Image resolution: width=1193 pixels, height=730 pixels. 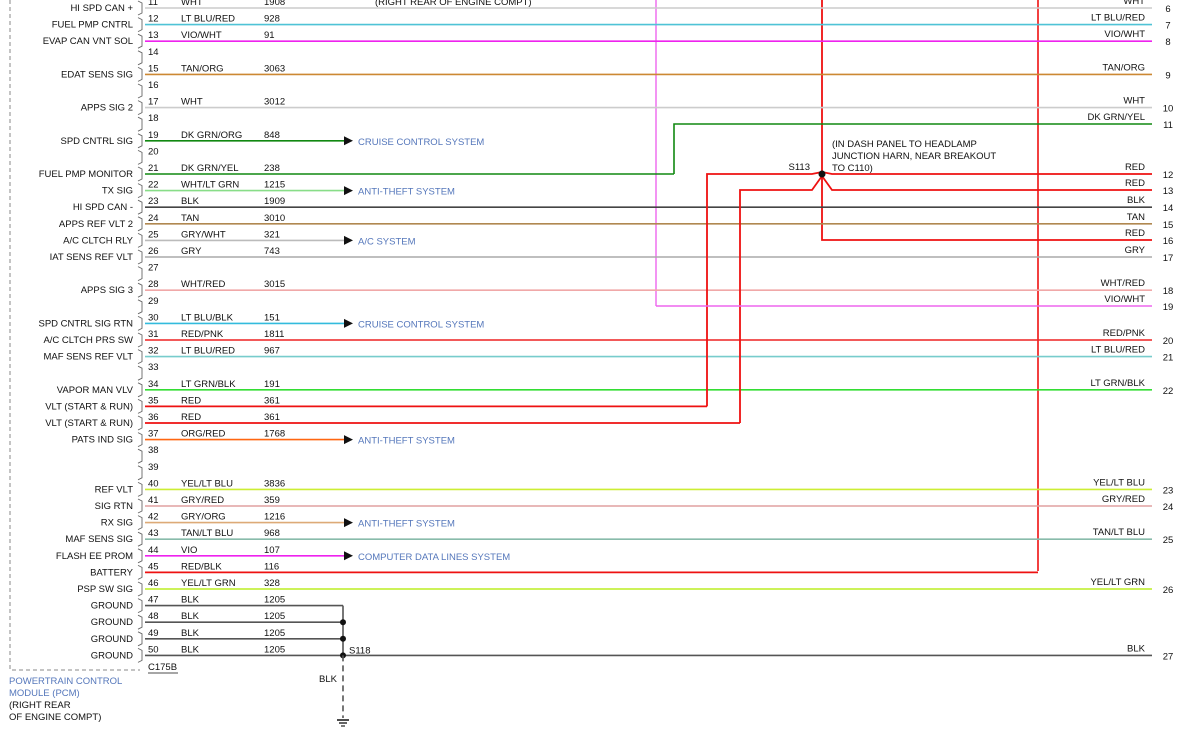 I want to click on right-wire-color-label: WHT, so click(x=1134, y=3).